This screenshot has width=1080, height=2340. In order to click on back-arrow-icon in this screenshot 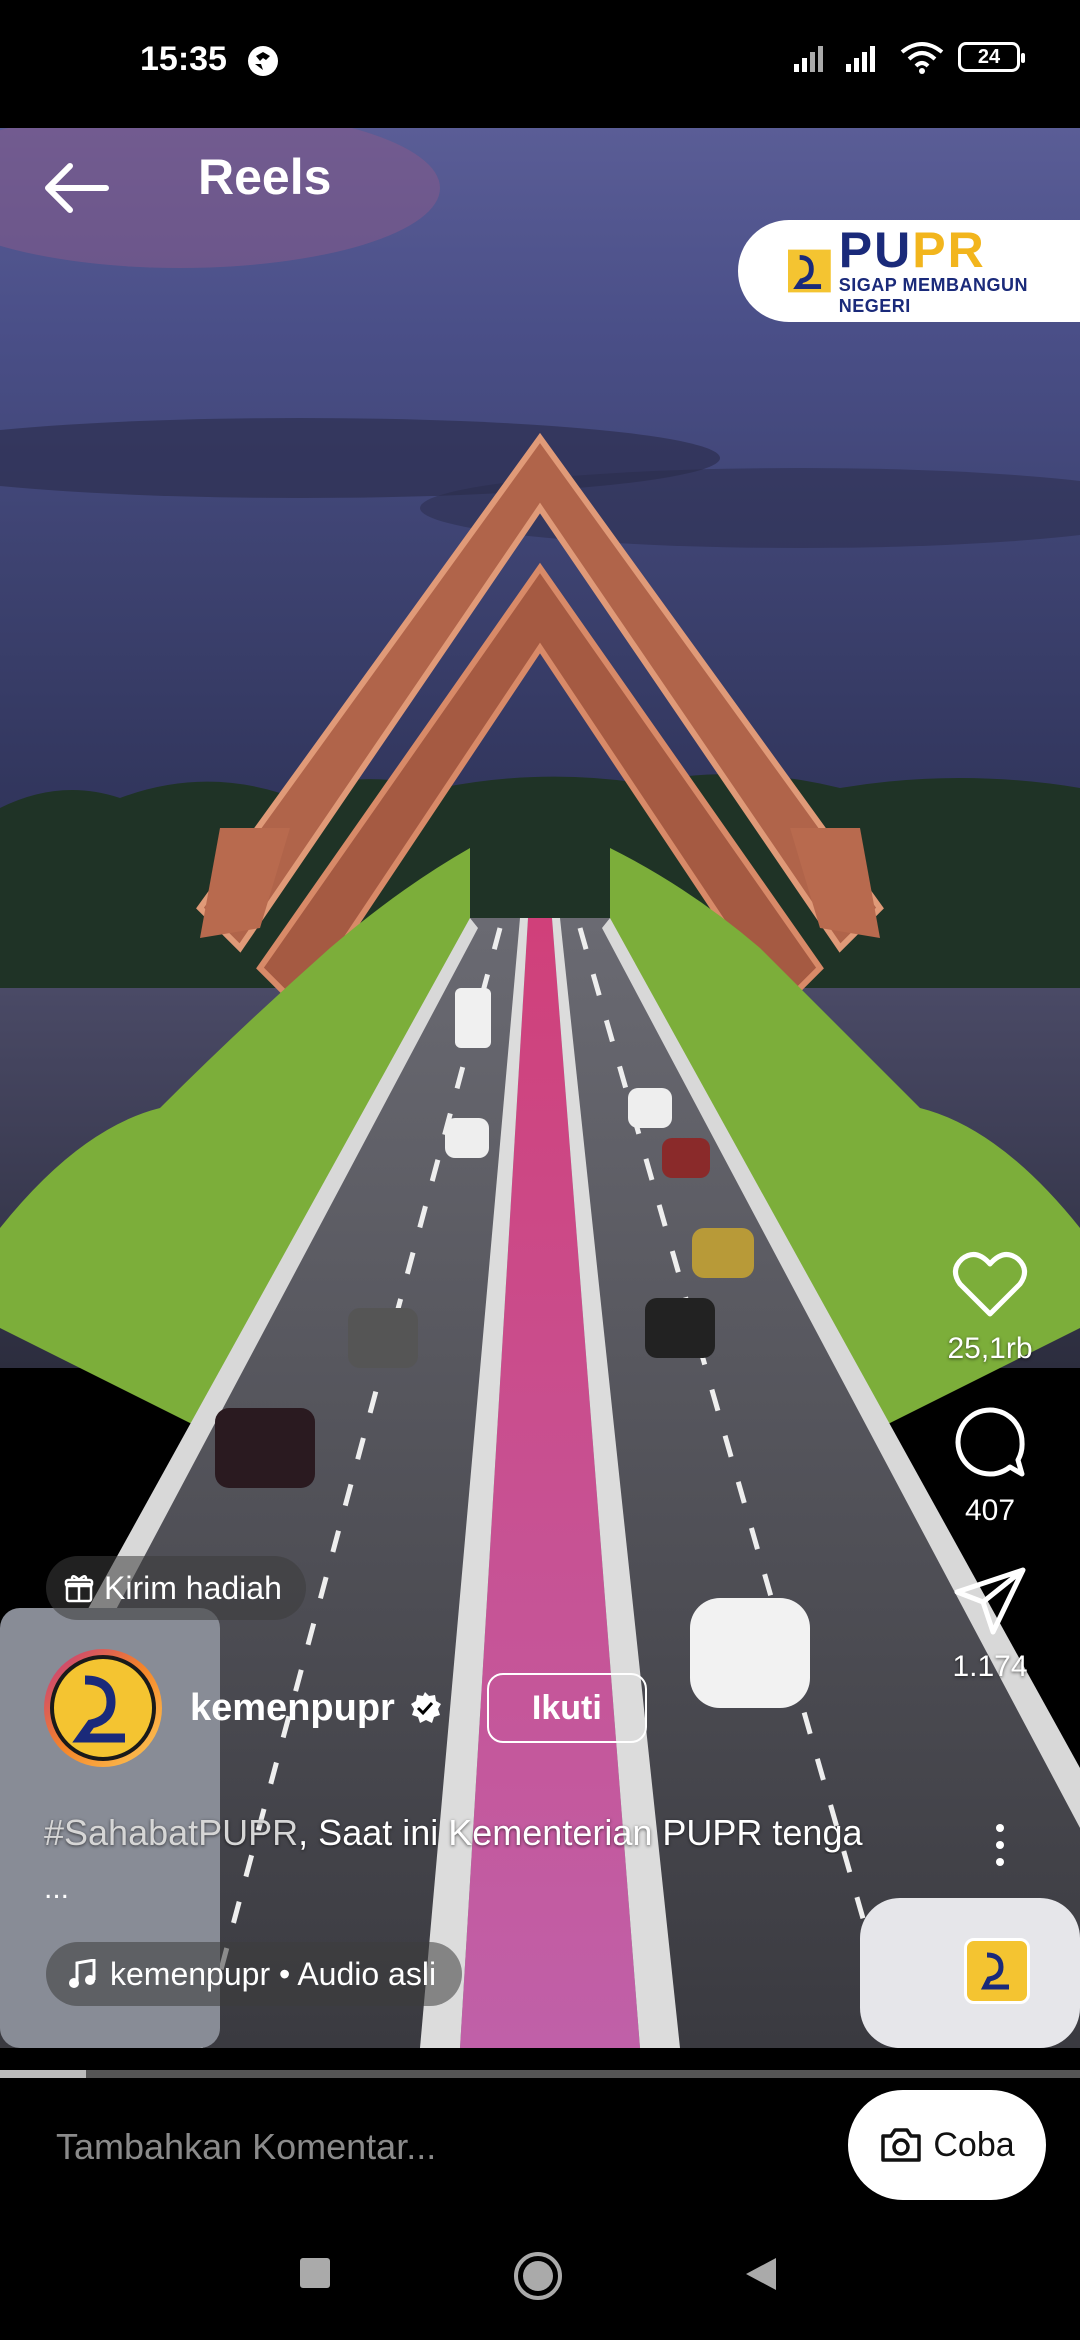, I will do `click(76, 188)`.